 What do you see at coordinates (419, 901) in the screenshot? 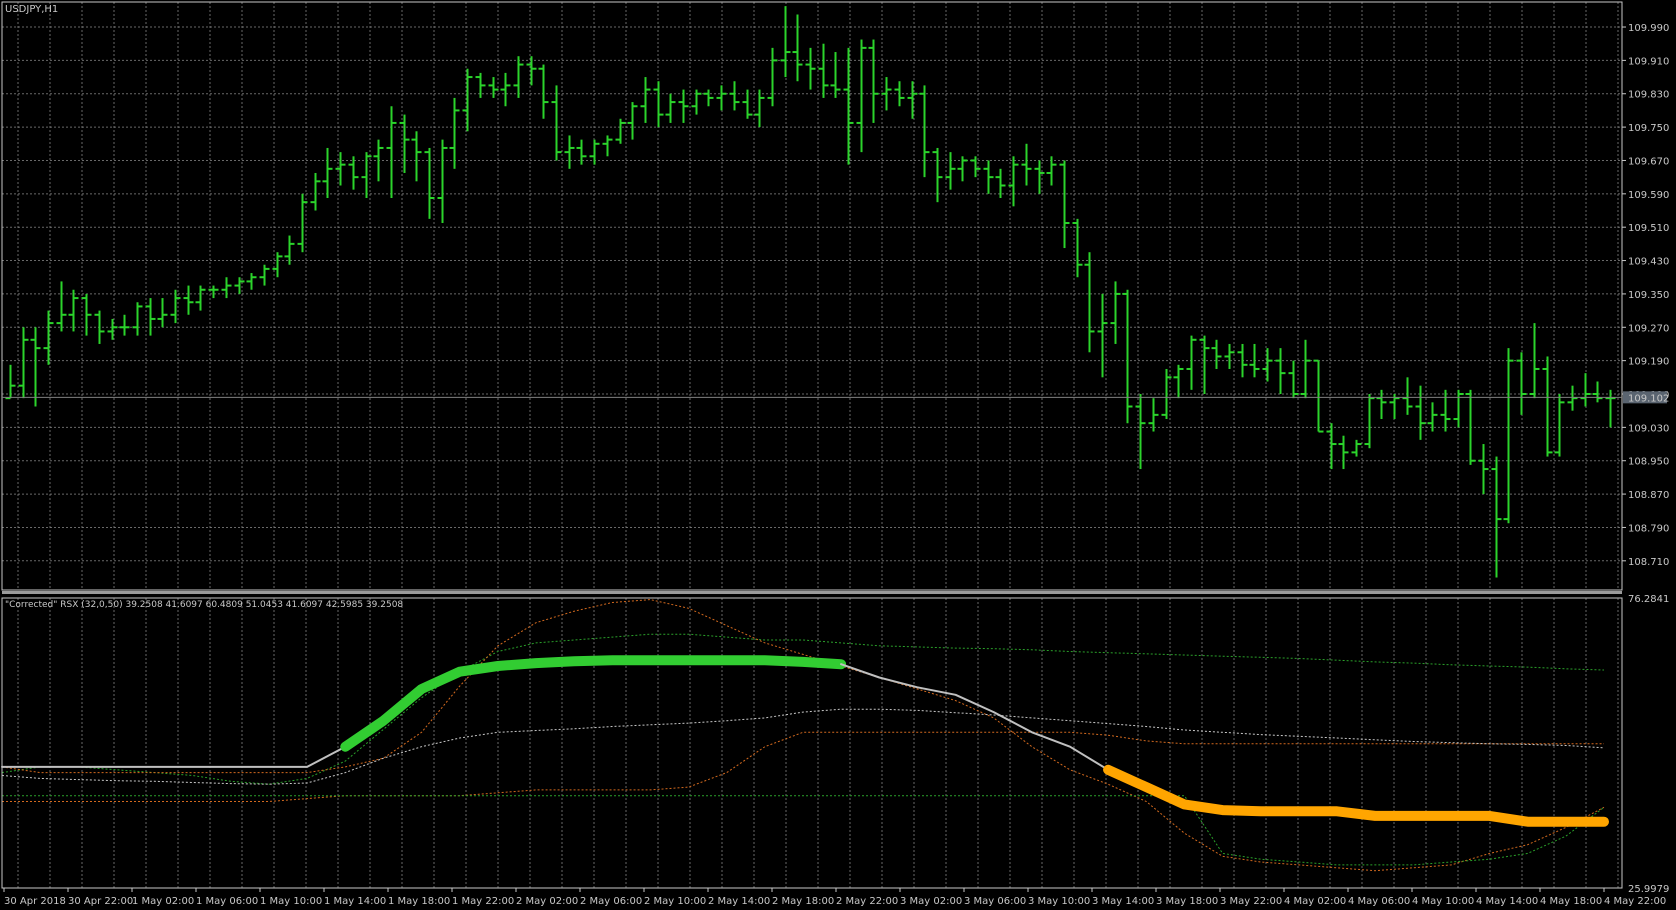
I see `time-tick-label: 1 May 18:00` at bounding box center [419, 901].